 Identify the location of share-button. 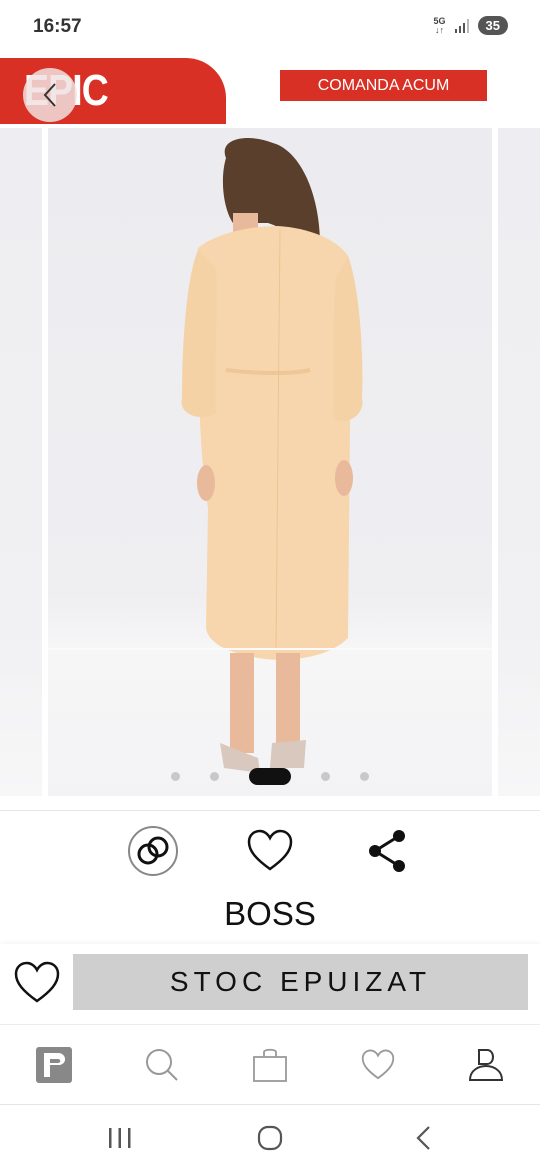
(387, 851).